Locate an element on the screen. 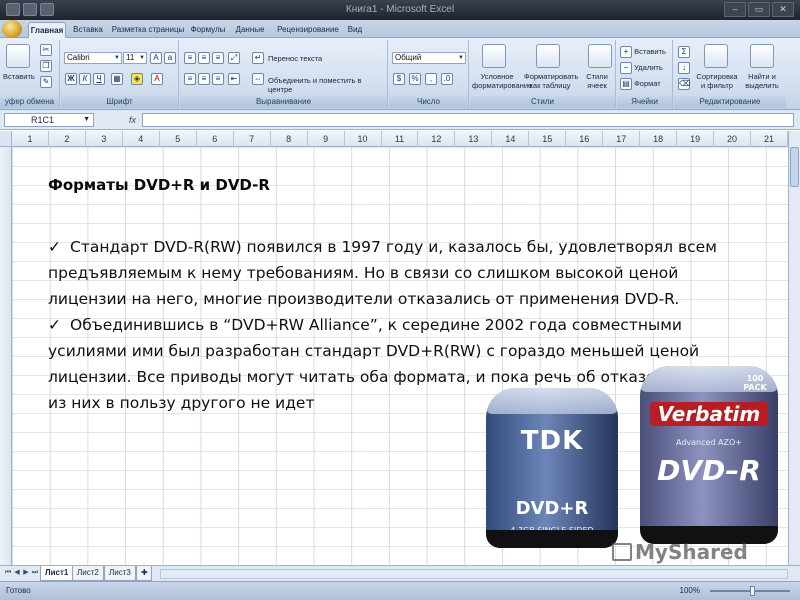  merge-icon: ⇔ is located at coordinates (258, 79).